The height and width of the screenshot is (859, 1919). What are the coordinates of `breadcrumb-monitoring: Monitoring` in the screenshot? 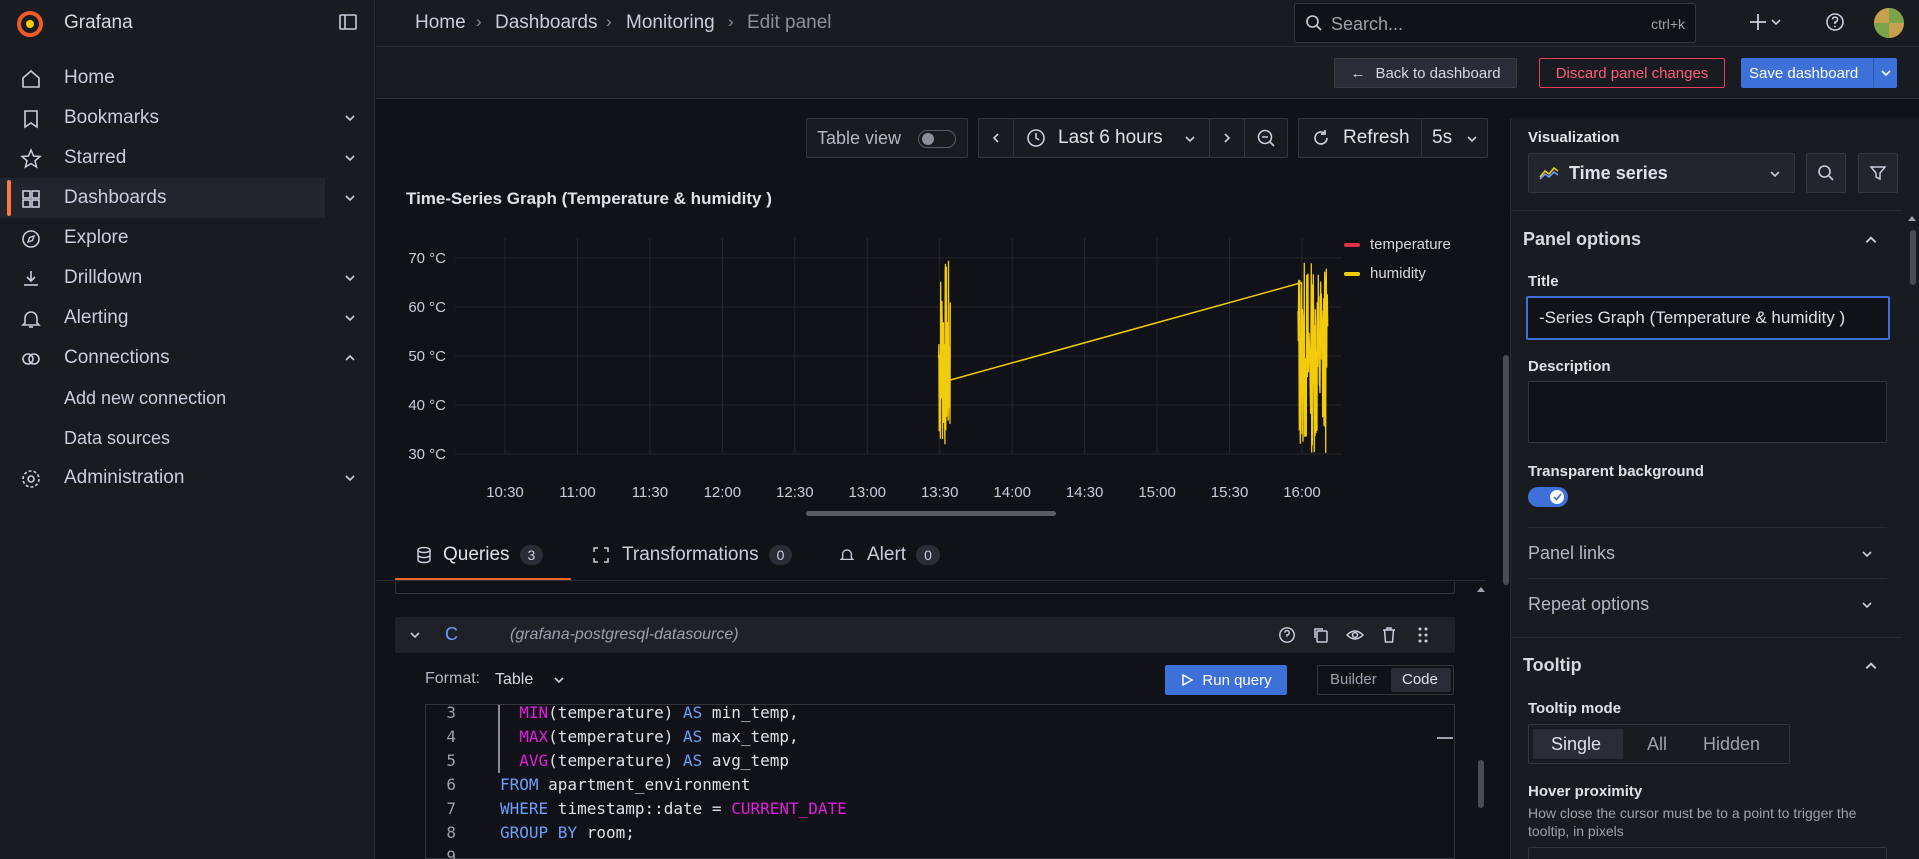 It's located at (670, 23).